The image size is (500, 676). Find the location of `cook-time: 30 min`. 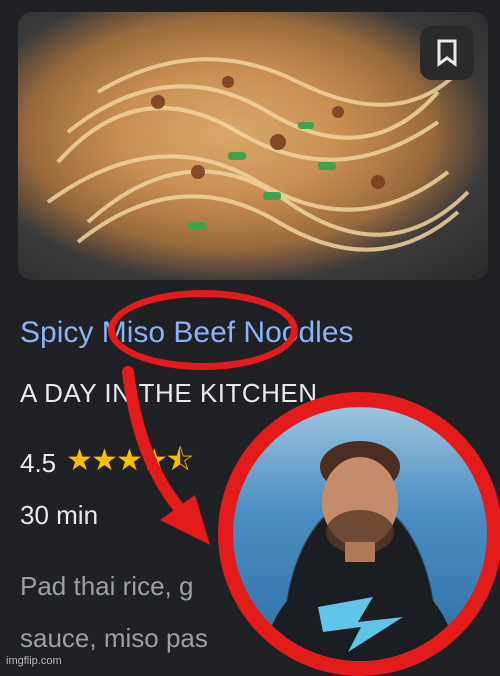

cook-time: 30 min is located at coordinates (59, 515).